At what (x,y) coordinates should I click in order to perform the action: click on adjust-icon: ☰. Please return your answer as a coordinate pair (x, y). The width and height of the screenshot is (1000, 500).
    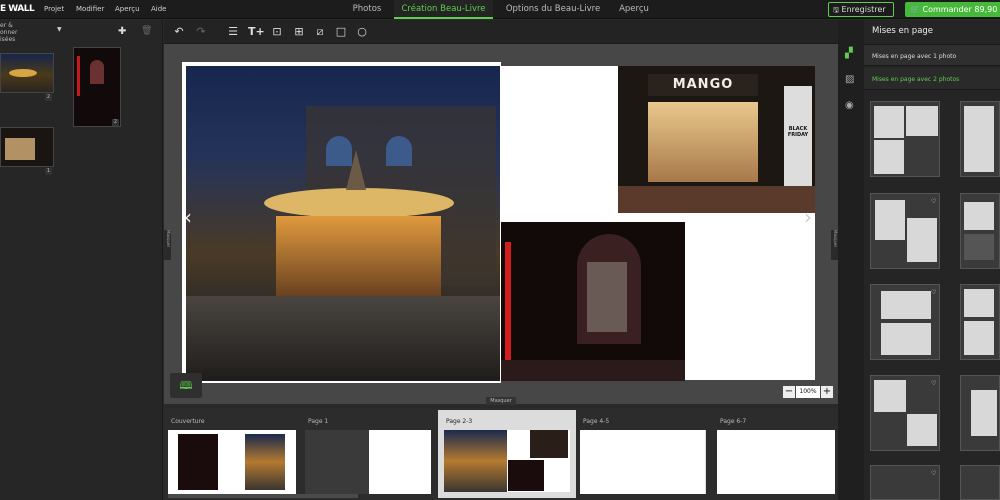
    Looking at the image, I should click on (233, 32).